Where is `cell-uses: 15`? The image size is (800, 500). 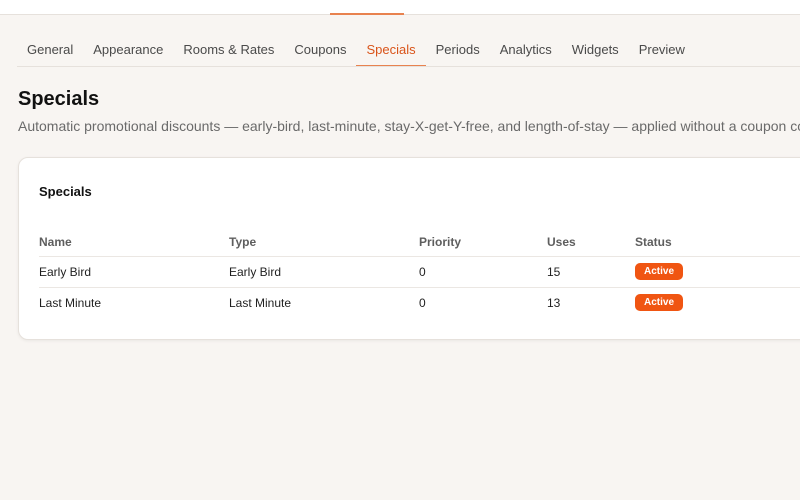
cell-uses: 15 is located at coordinates (591, 272).